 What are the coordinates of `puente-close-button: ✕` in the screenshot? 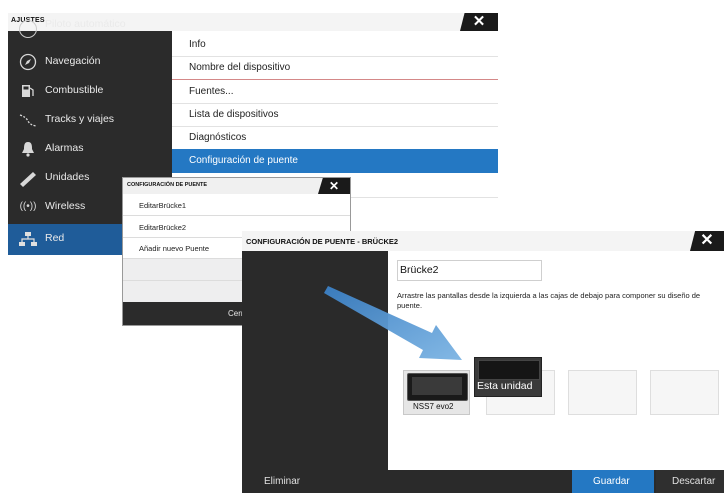 It's located at (334, 186).